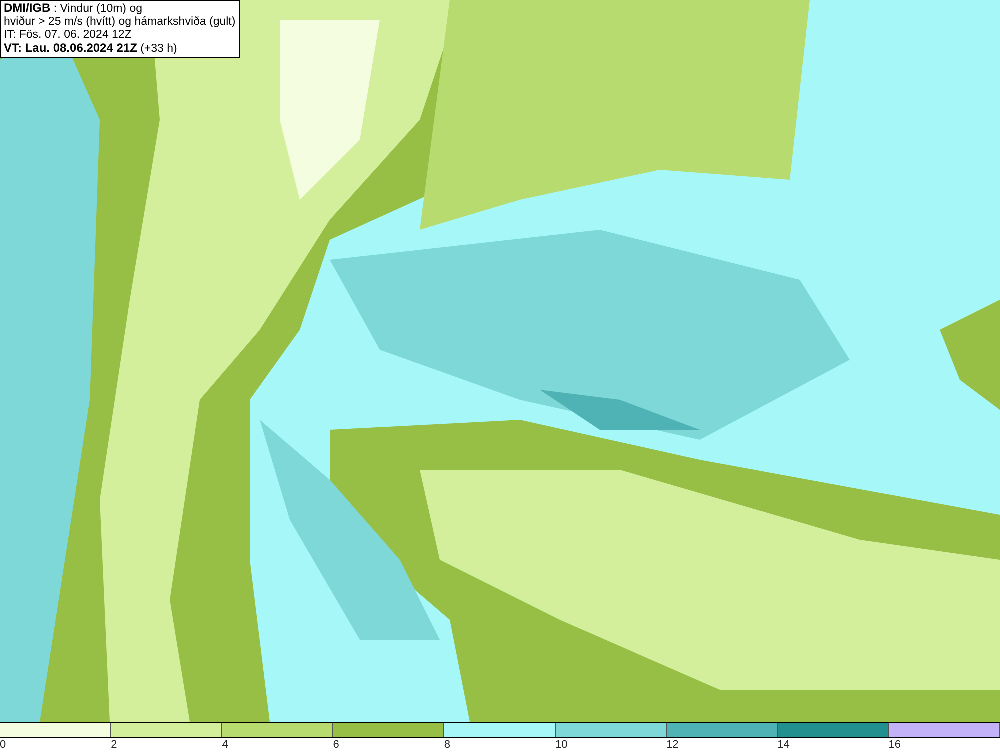 The width and height of the screenshot is (1000, 753). What do you see at coordinates (447, 745) in the screenshot?
I see `legend-tick-label: 8` at bounding box center [447, 745].